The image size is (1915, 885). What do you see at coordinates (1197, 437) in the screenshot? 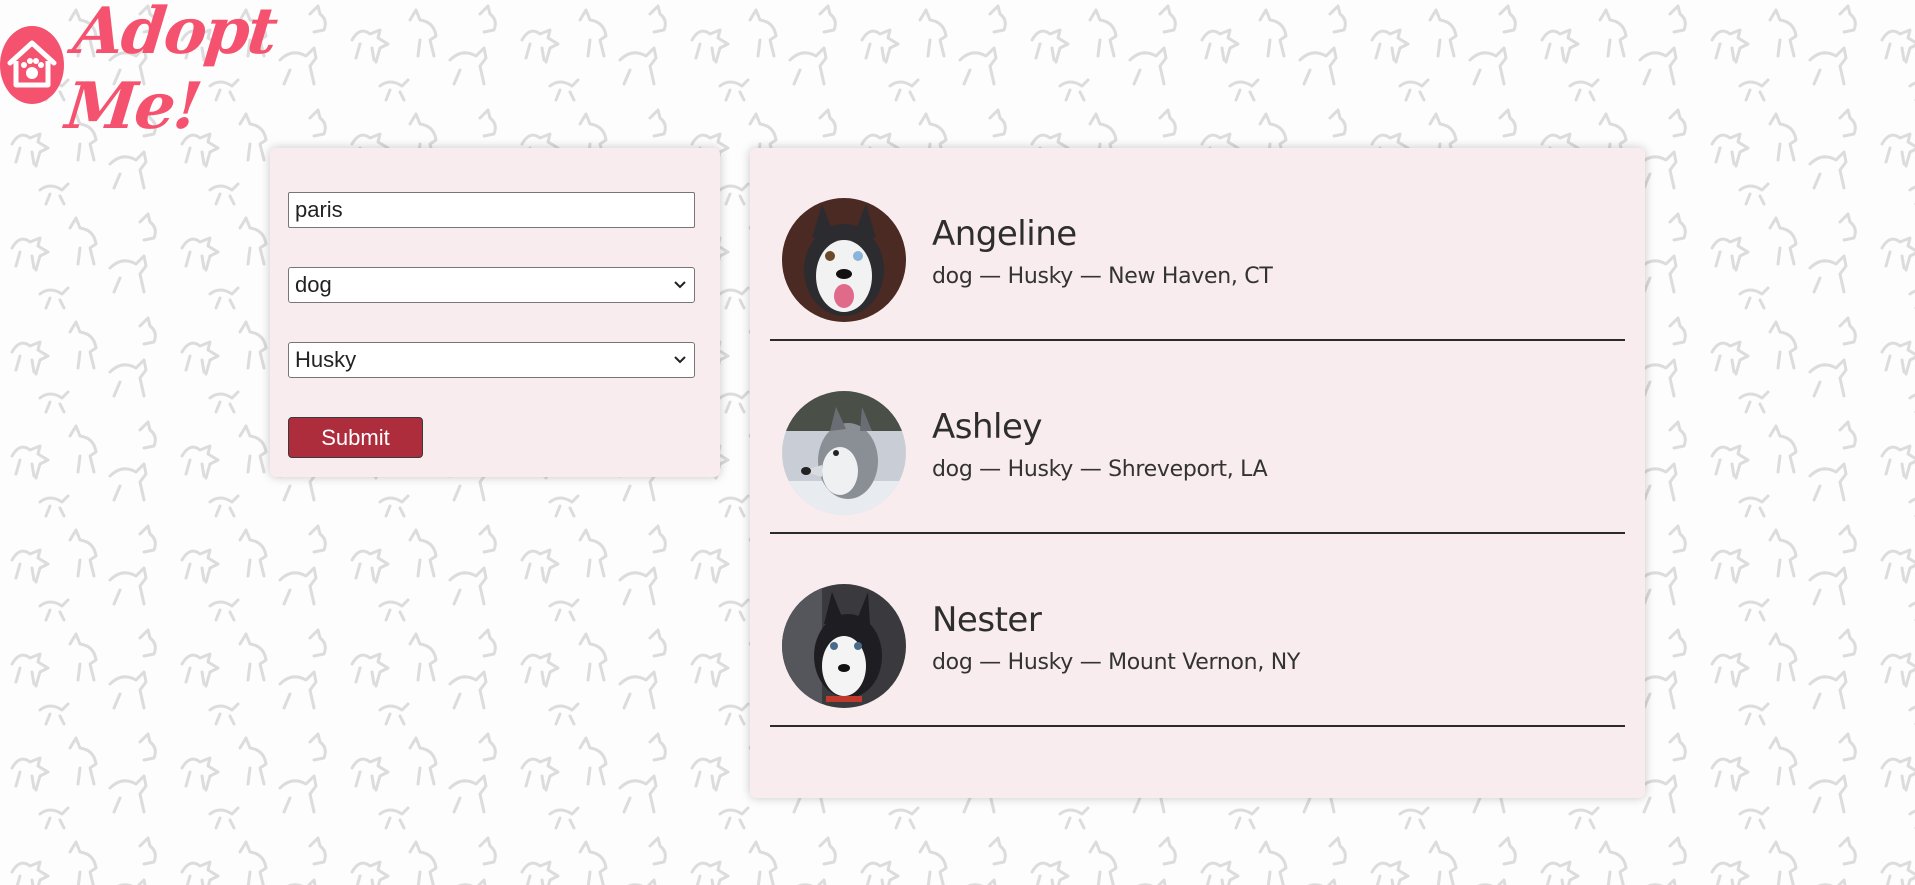
I see `pet-card-ashley: Ashley dog — Husky — Shreveport, LA` at bounding box center [1197, 437].